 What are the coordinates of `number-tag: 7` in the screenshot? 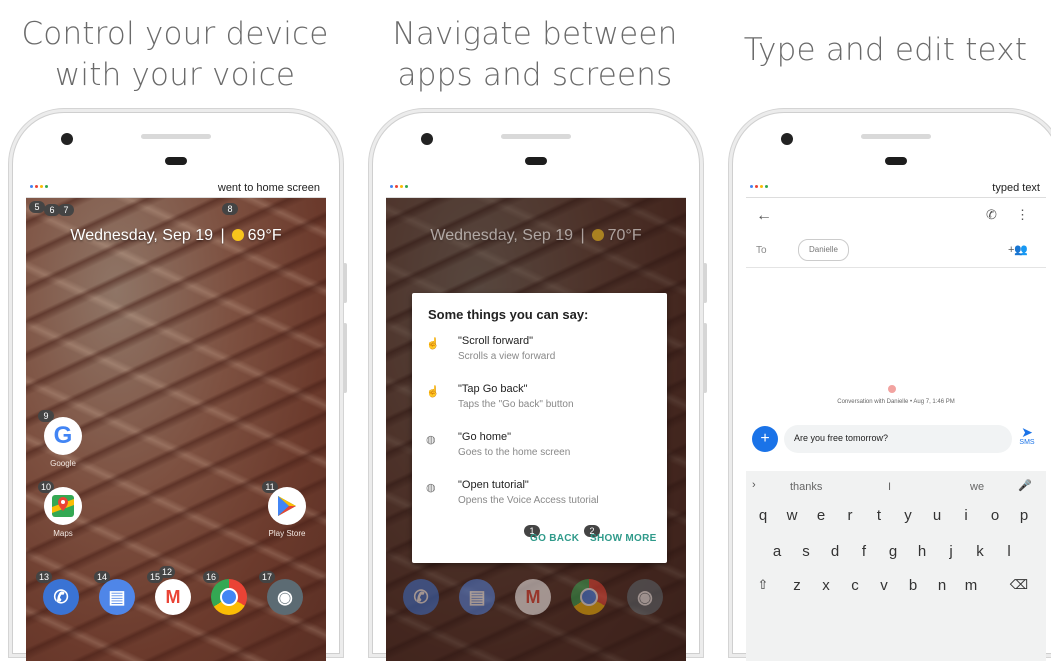 It's located at (66, 210).